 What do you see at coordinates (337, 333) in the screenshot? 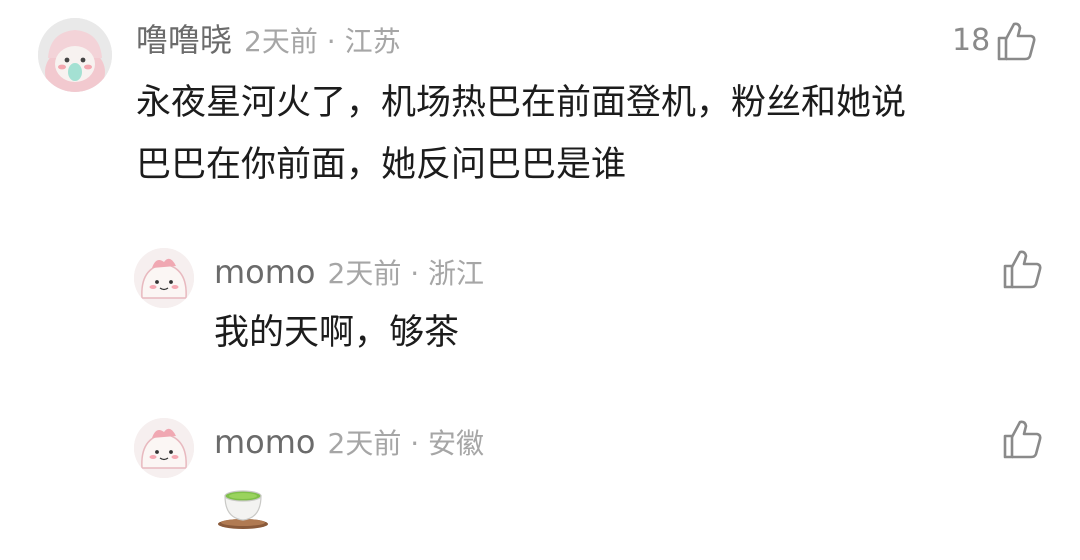
I see `reply-content: 我的天啊，够茶` at bounding box center [337, 333].